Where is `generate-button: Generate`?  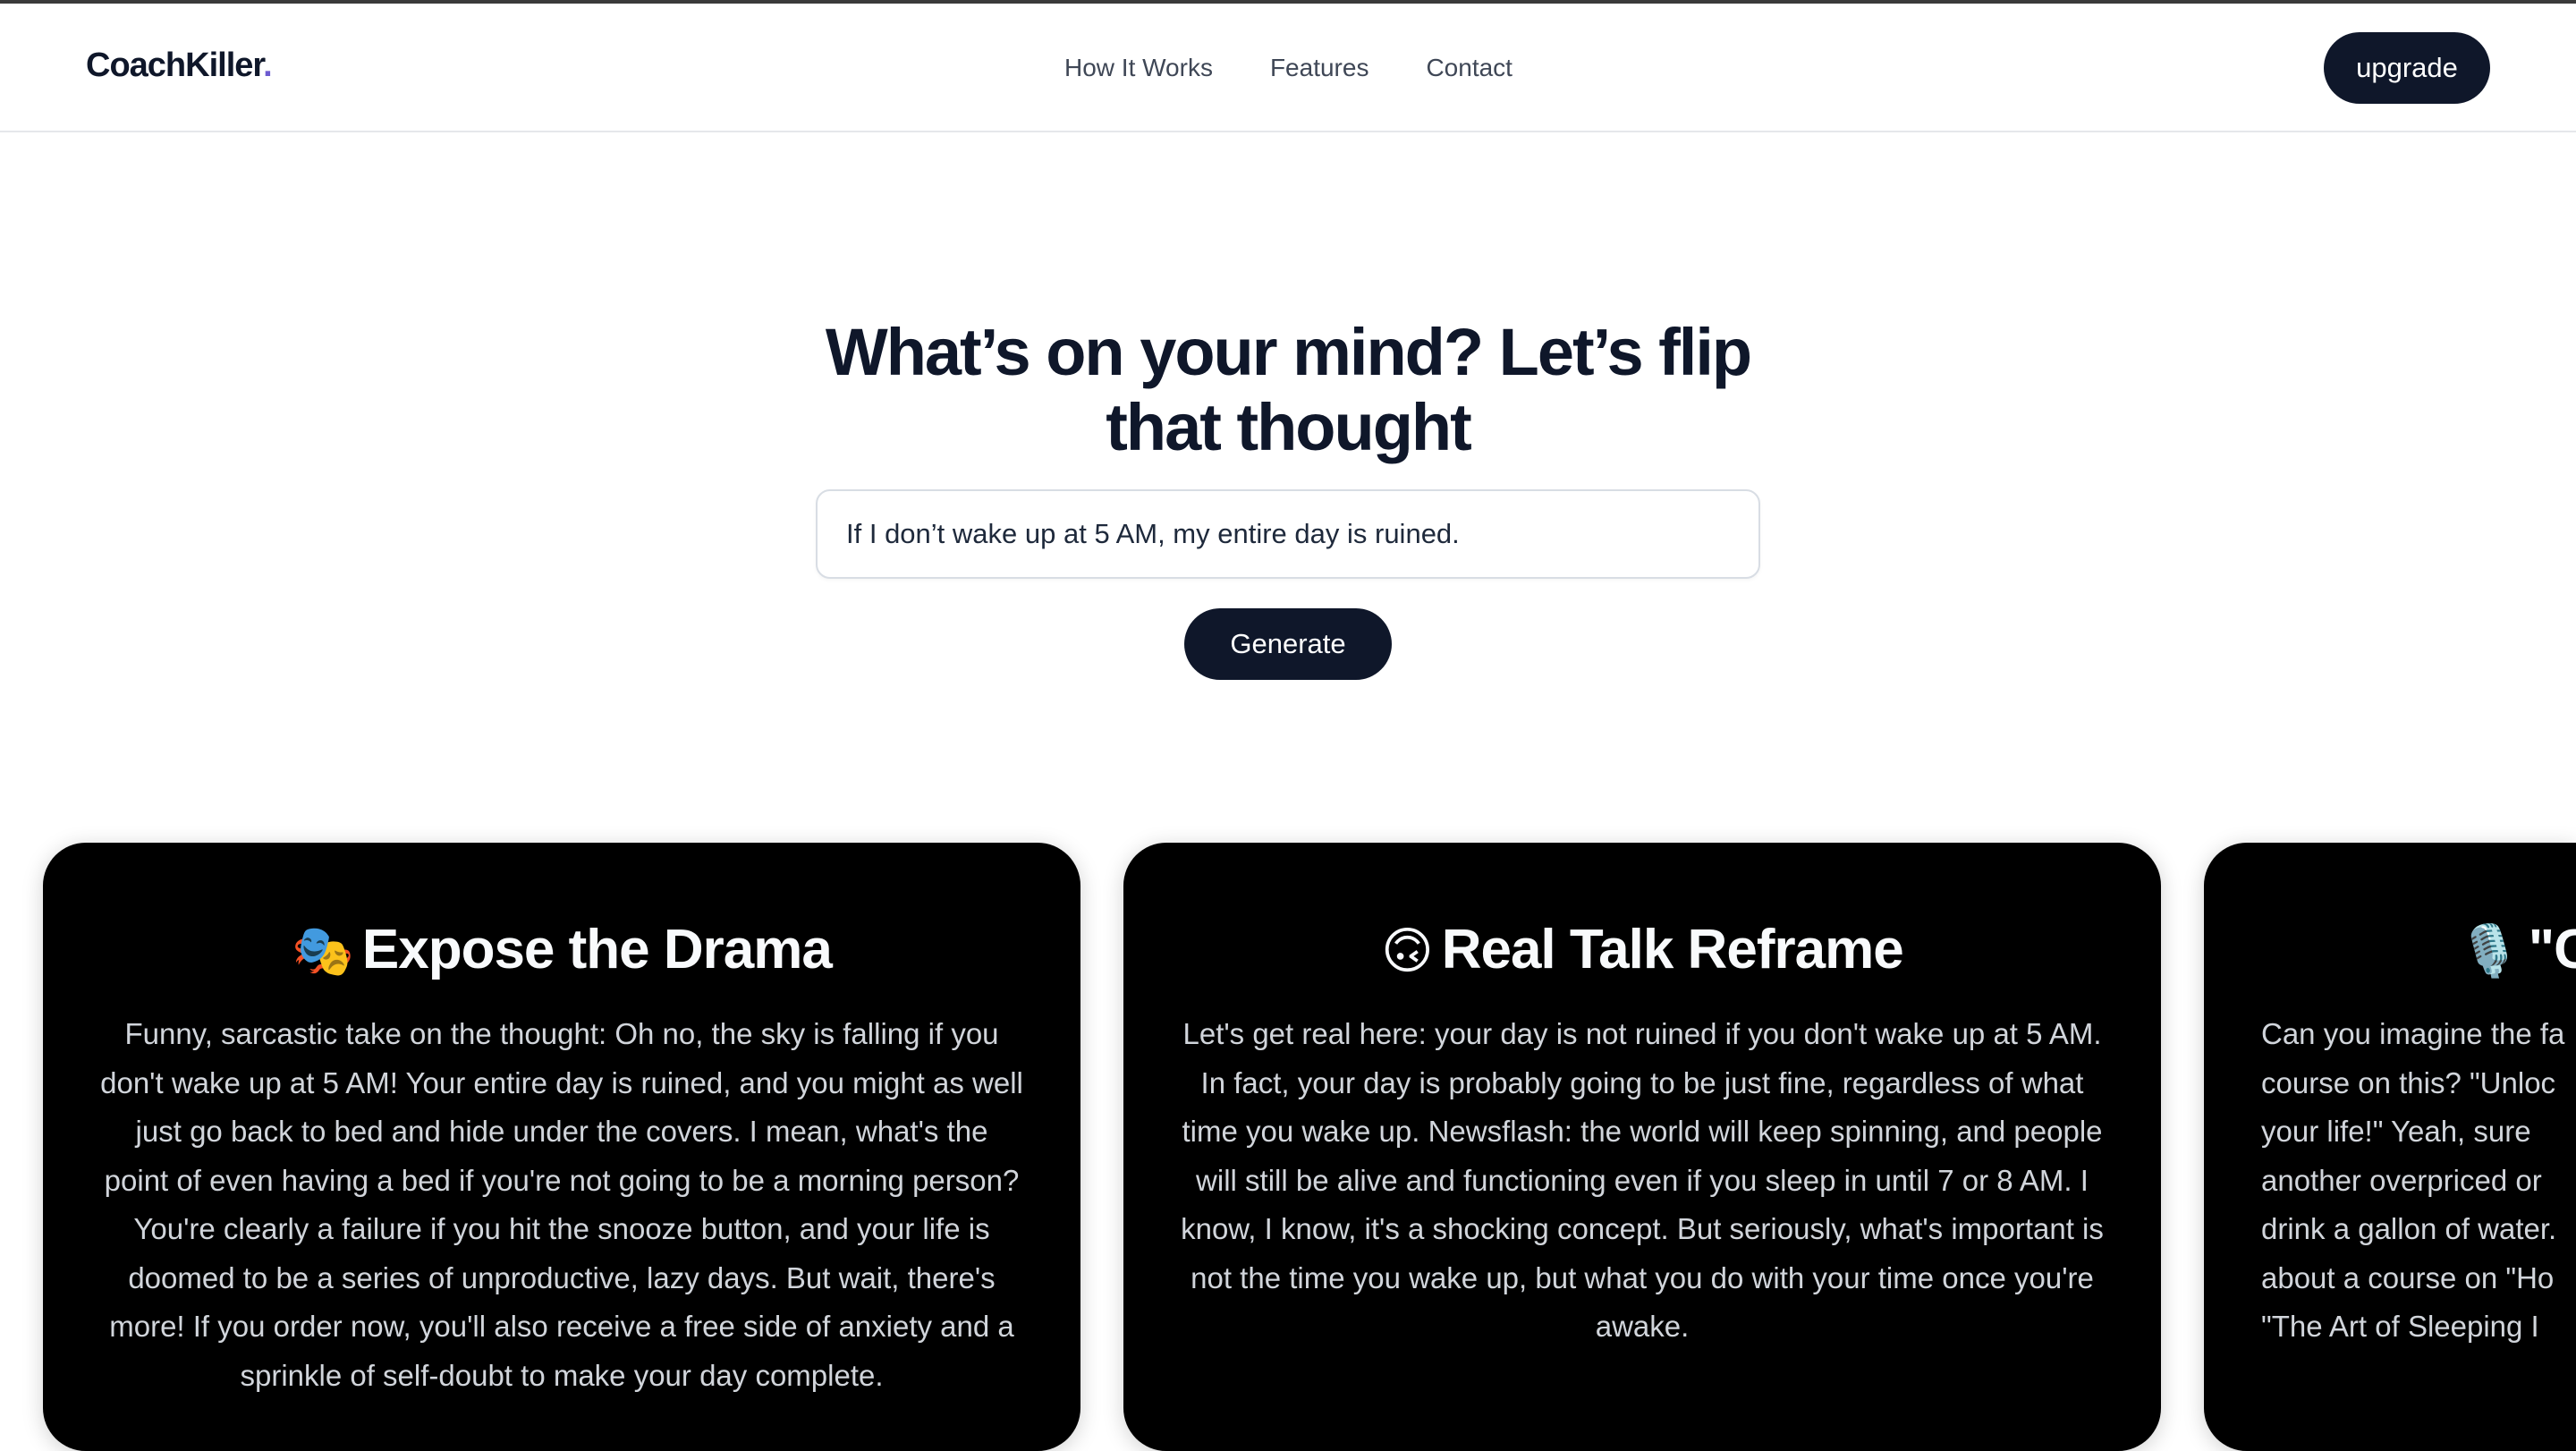
generate-button: Generate is located at coordinates (1288, 644).